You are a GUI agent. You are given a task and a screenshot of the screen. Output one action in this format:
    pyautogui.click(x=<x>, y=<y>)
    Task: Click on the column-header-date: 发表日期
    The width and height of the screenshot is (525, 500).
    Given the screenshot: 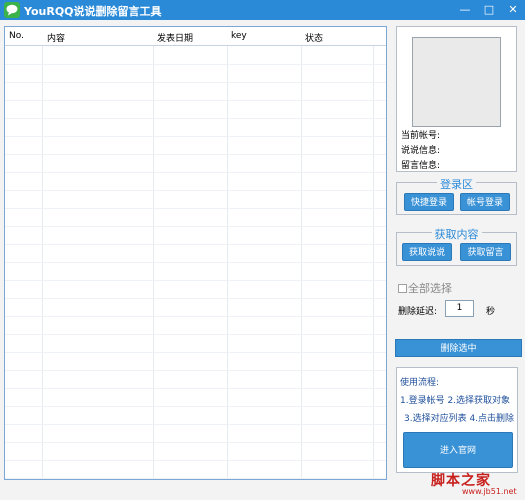 What is the action you would take?
    pyautogui.click(x=175, y=37)
    